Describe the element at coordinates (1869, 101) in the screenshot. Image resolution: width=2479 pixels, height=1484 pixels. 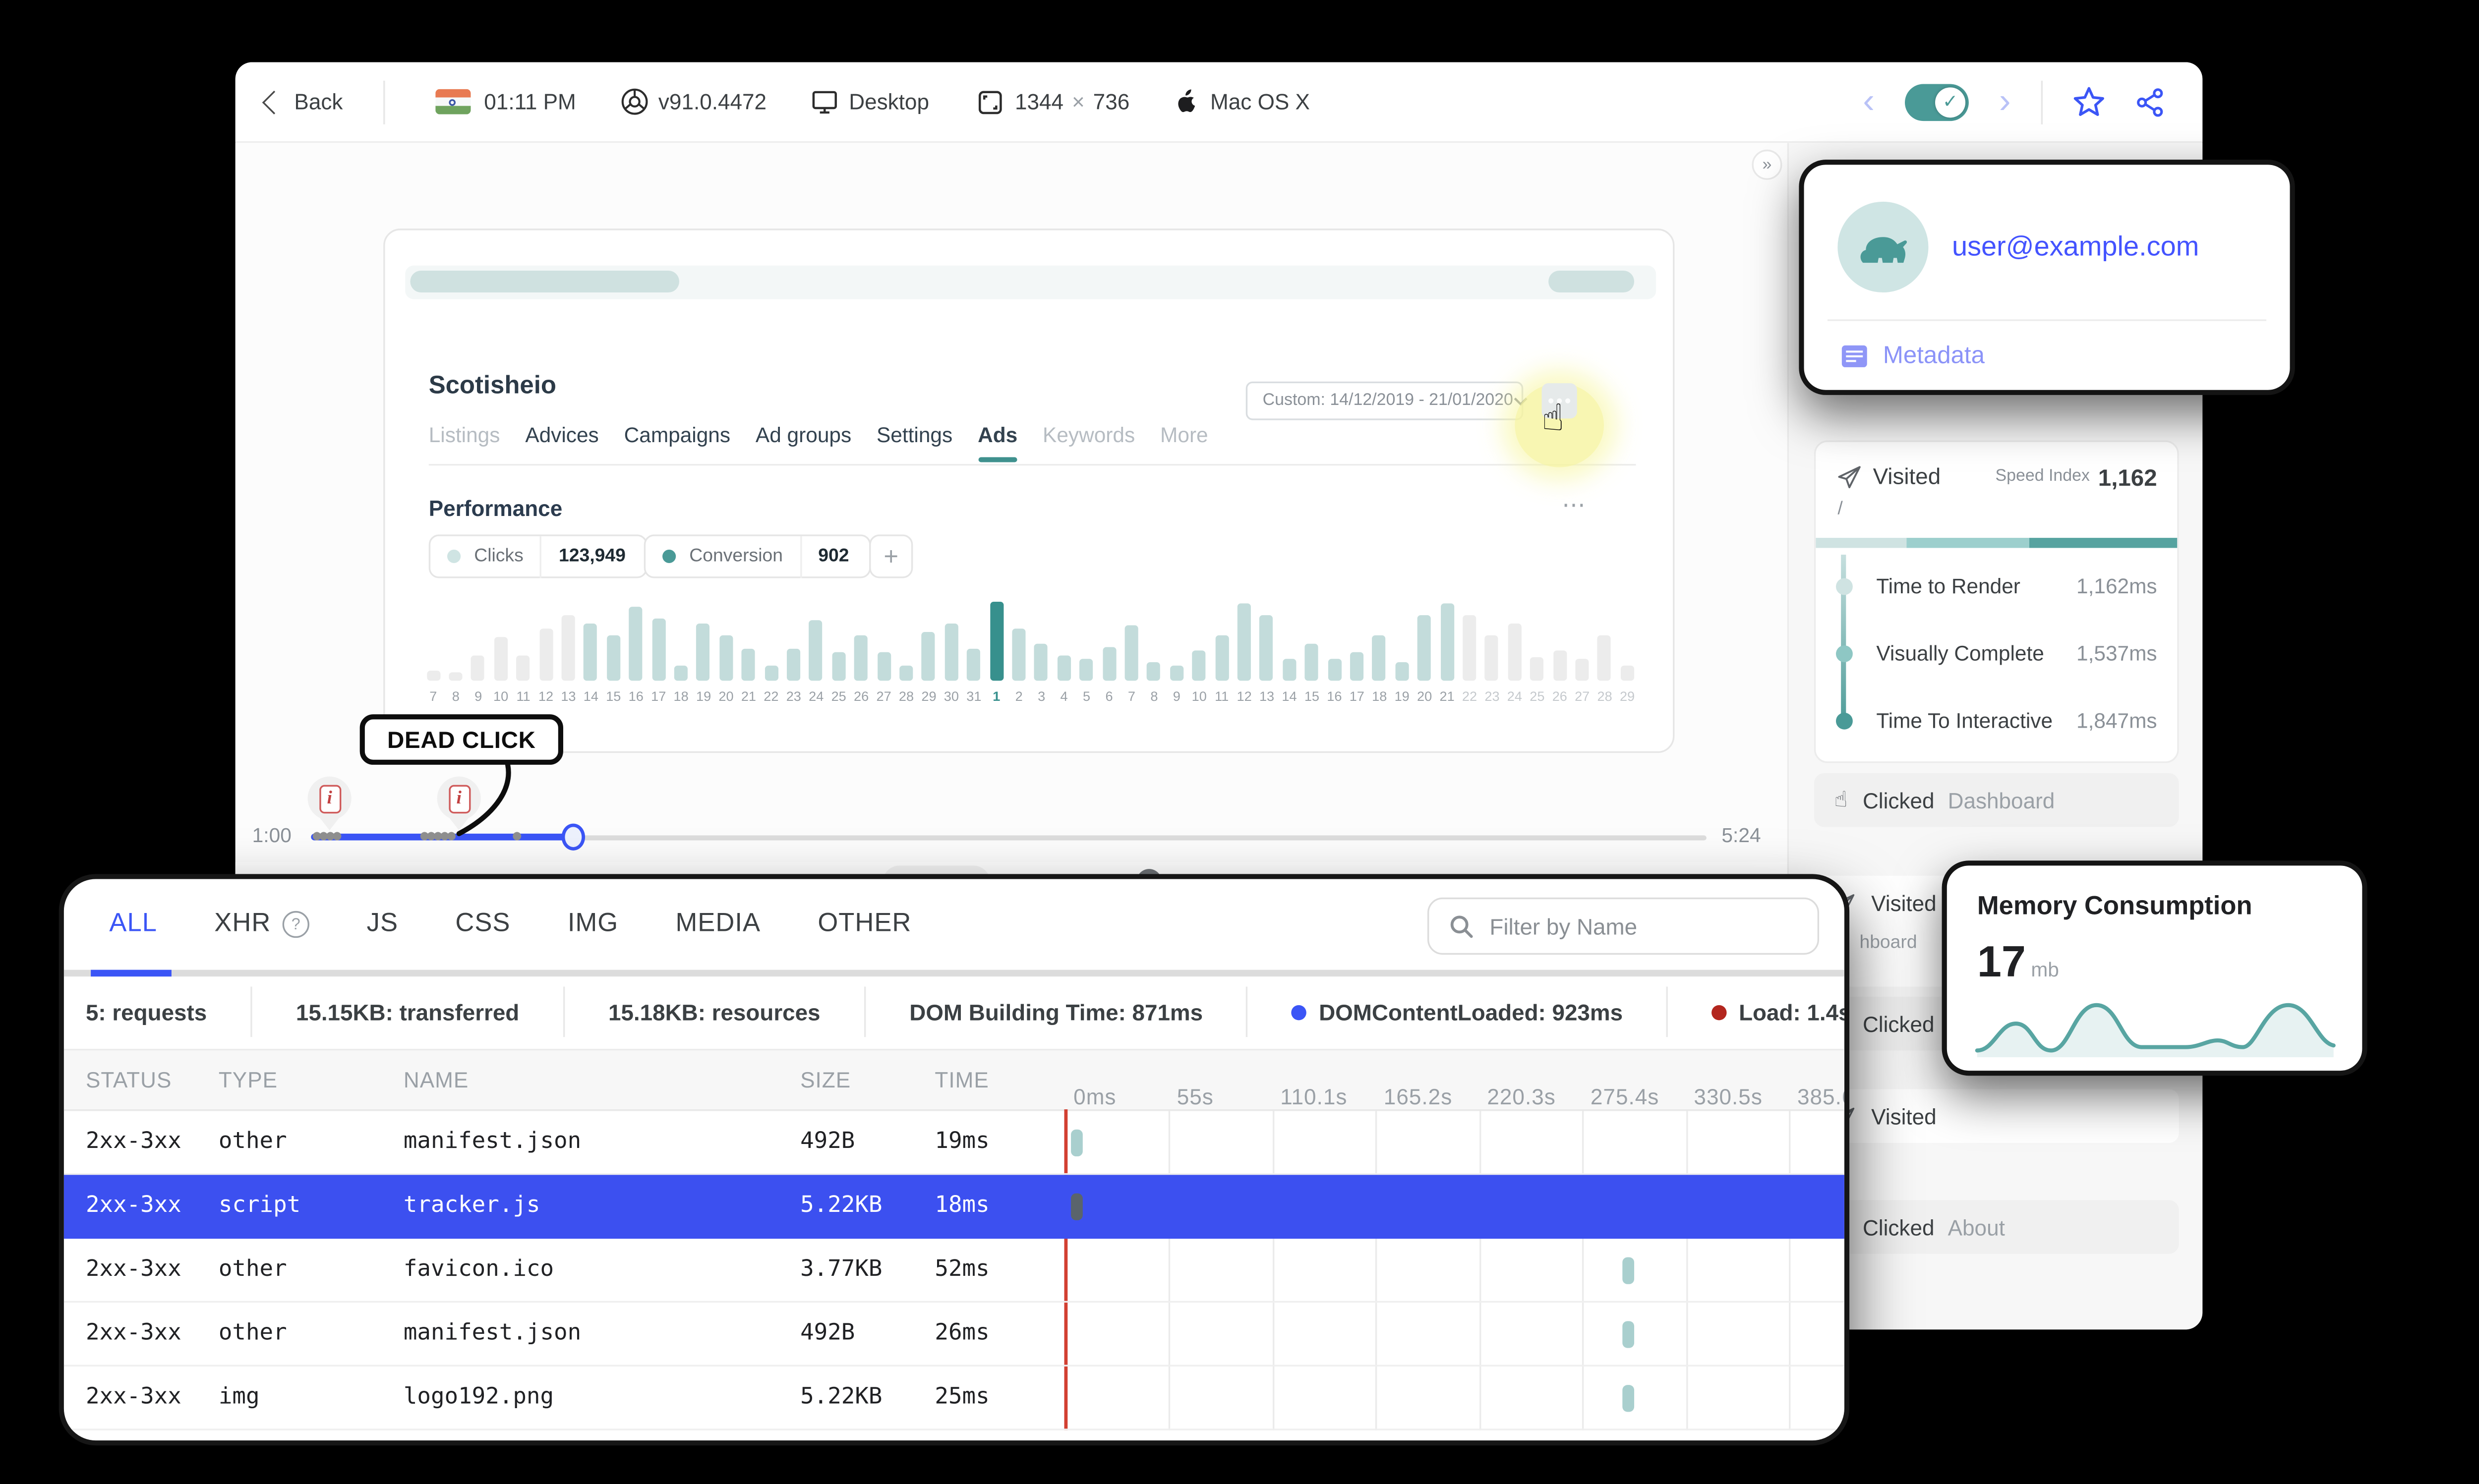
I see `previous-session-button: ‹` at that location.